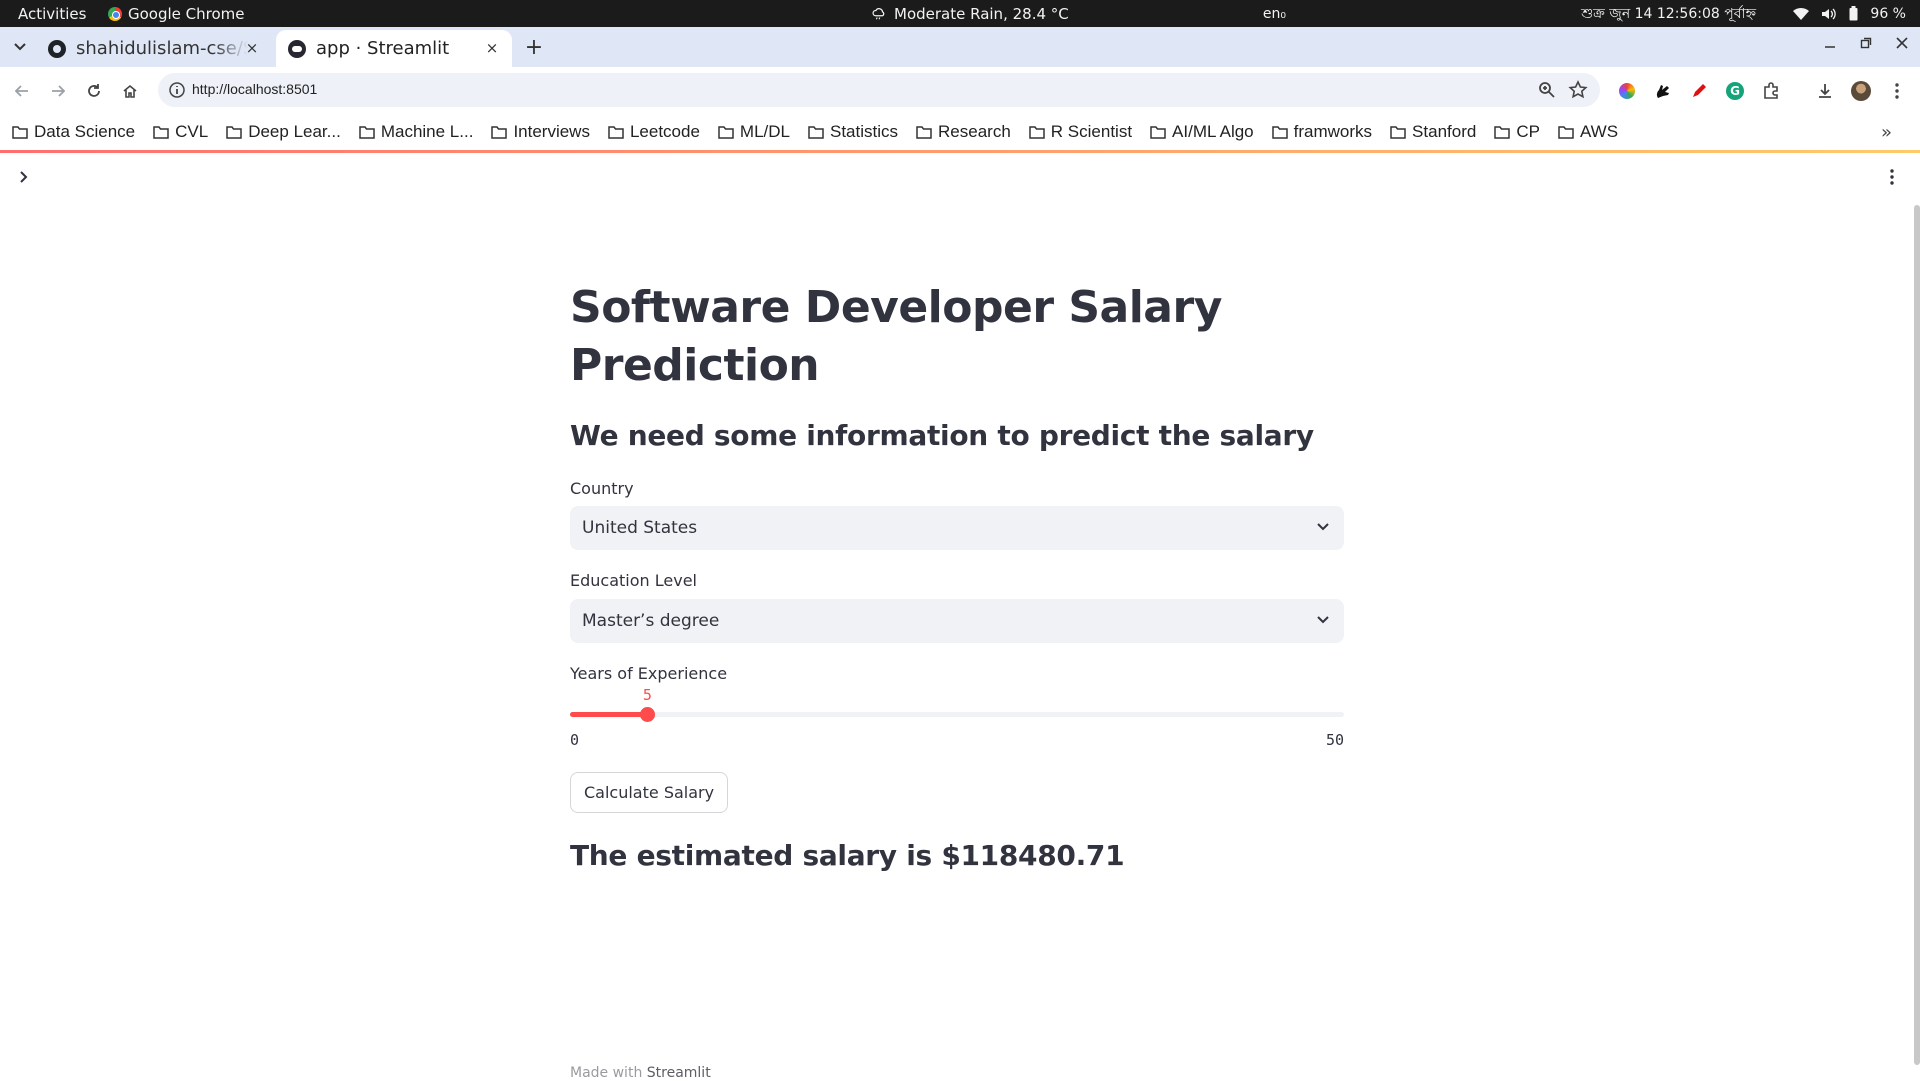  I want to click on bookmark-label: Leetcode, so click(664, 131).